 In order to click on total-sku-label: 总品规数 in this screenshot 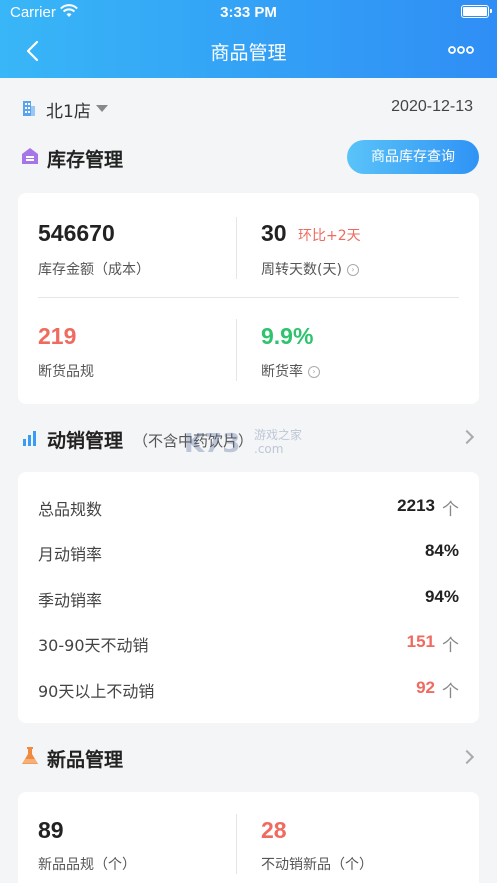, I will do `click(70, 509)`.